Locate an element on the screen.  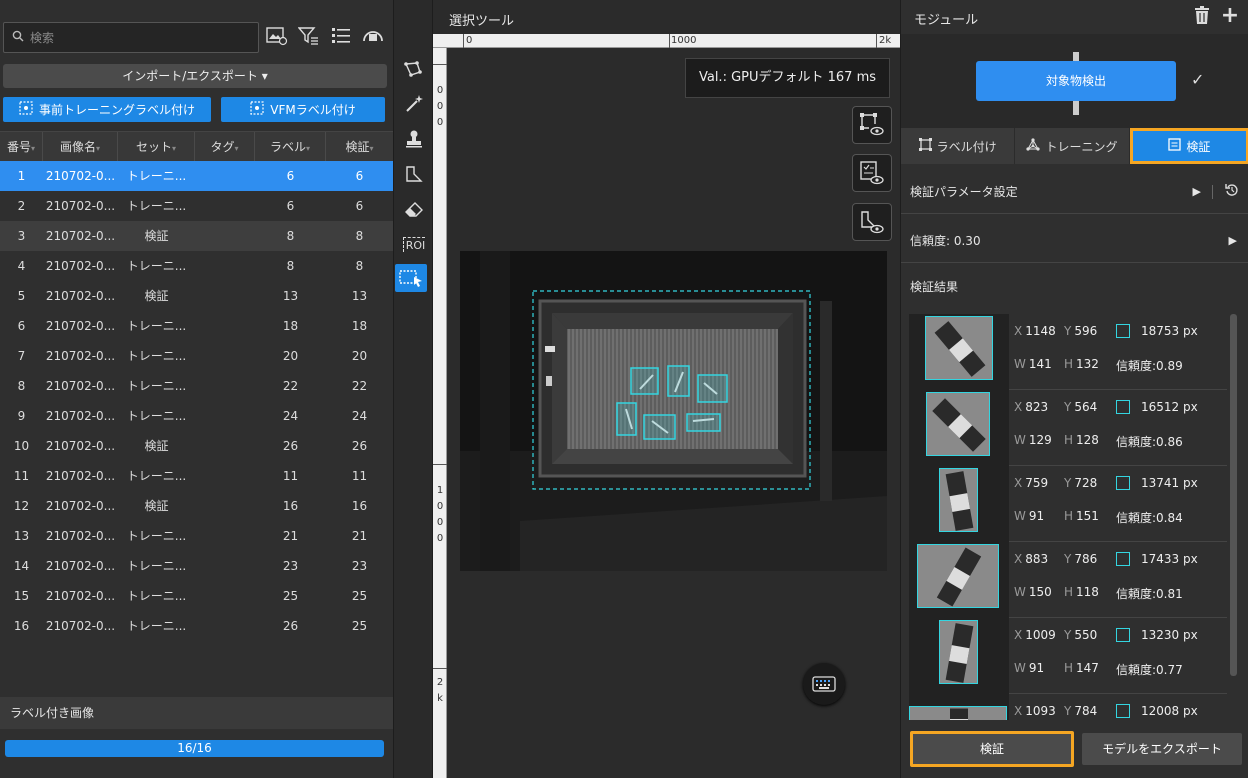
pretrain-label-button: 事前トレーニングラベル付け is located at coordinates (107, 109).